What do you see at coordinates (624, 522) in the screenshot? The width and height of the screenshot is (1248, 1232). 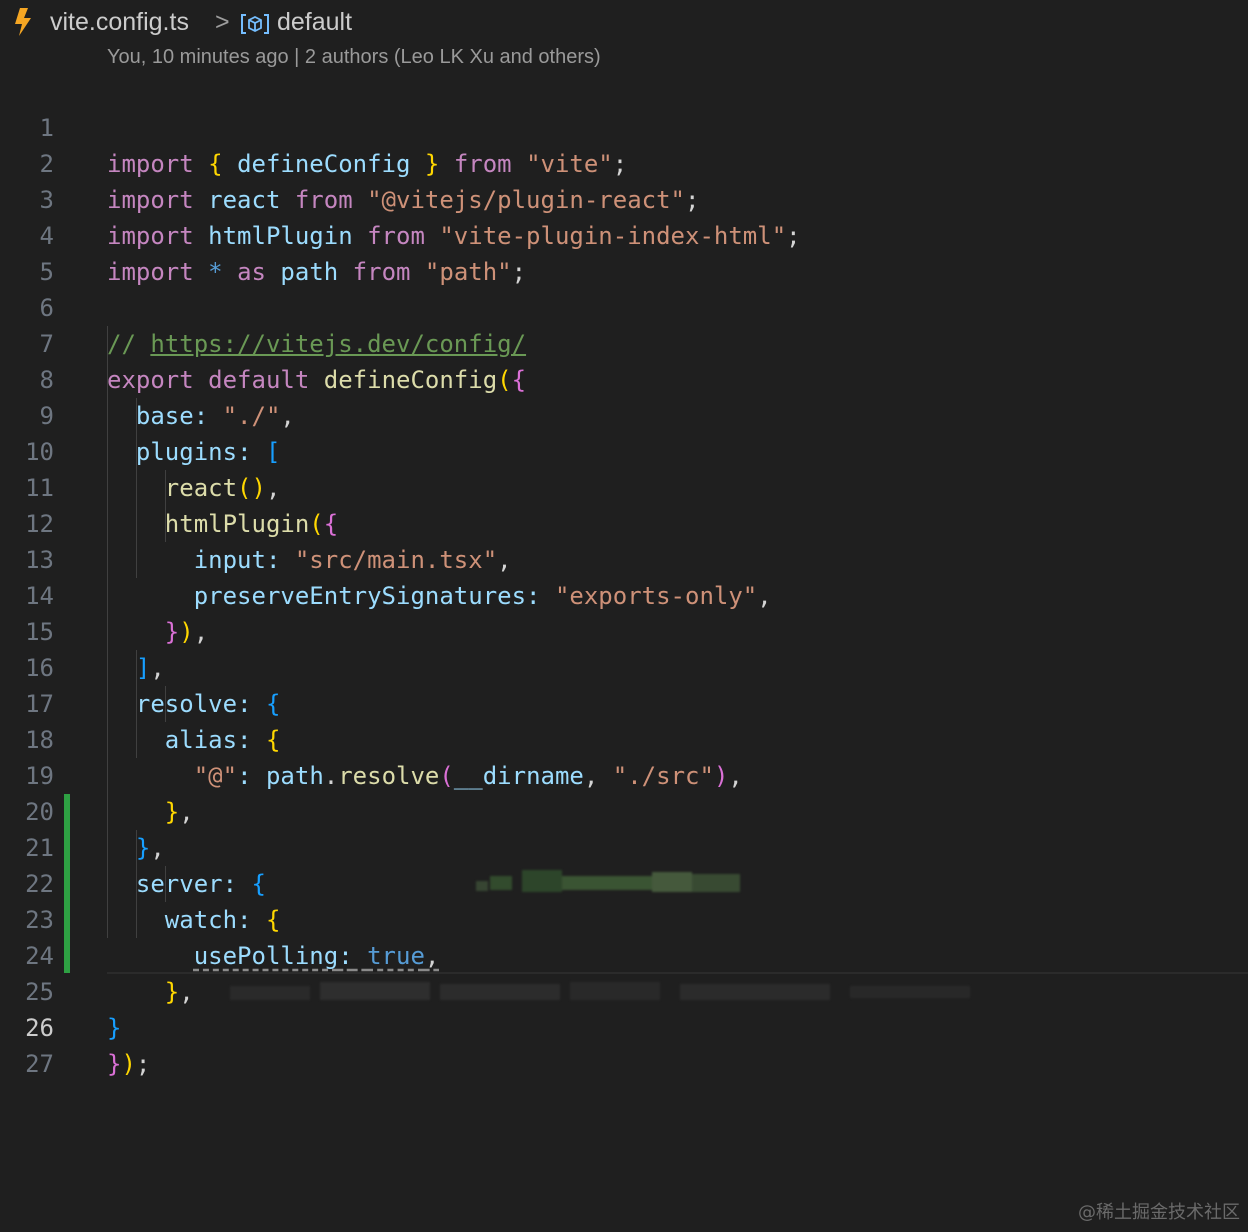 I see `code-line: 12 input: "src/main.tsx",` at bounding box center [624, 522].